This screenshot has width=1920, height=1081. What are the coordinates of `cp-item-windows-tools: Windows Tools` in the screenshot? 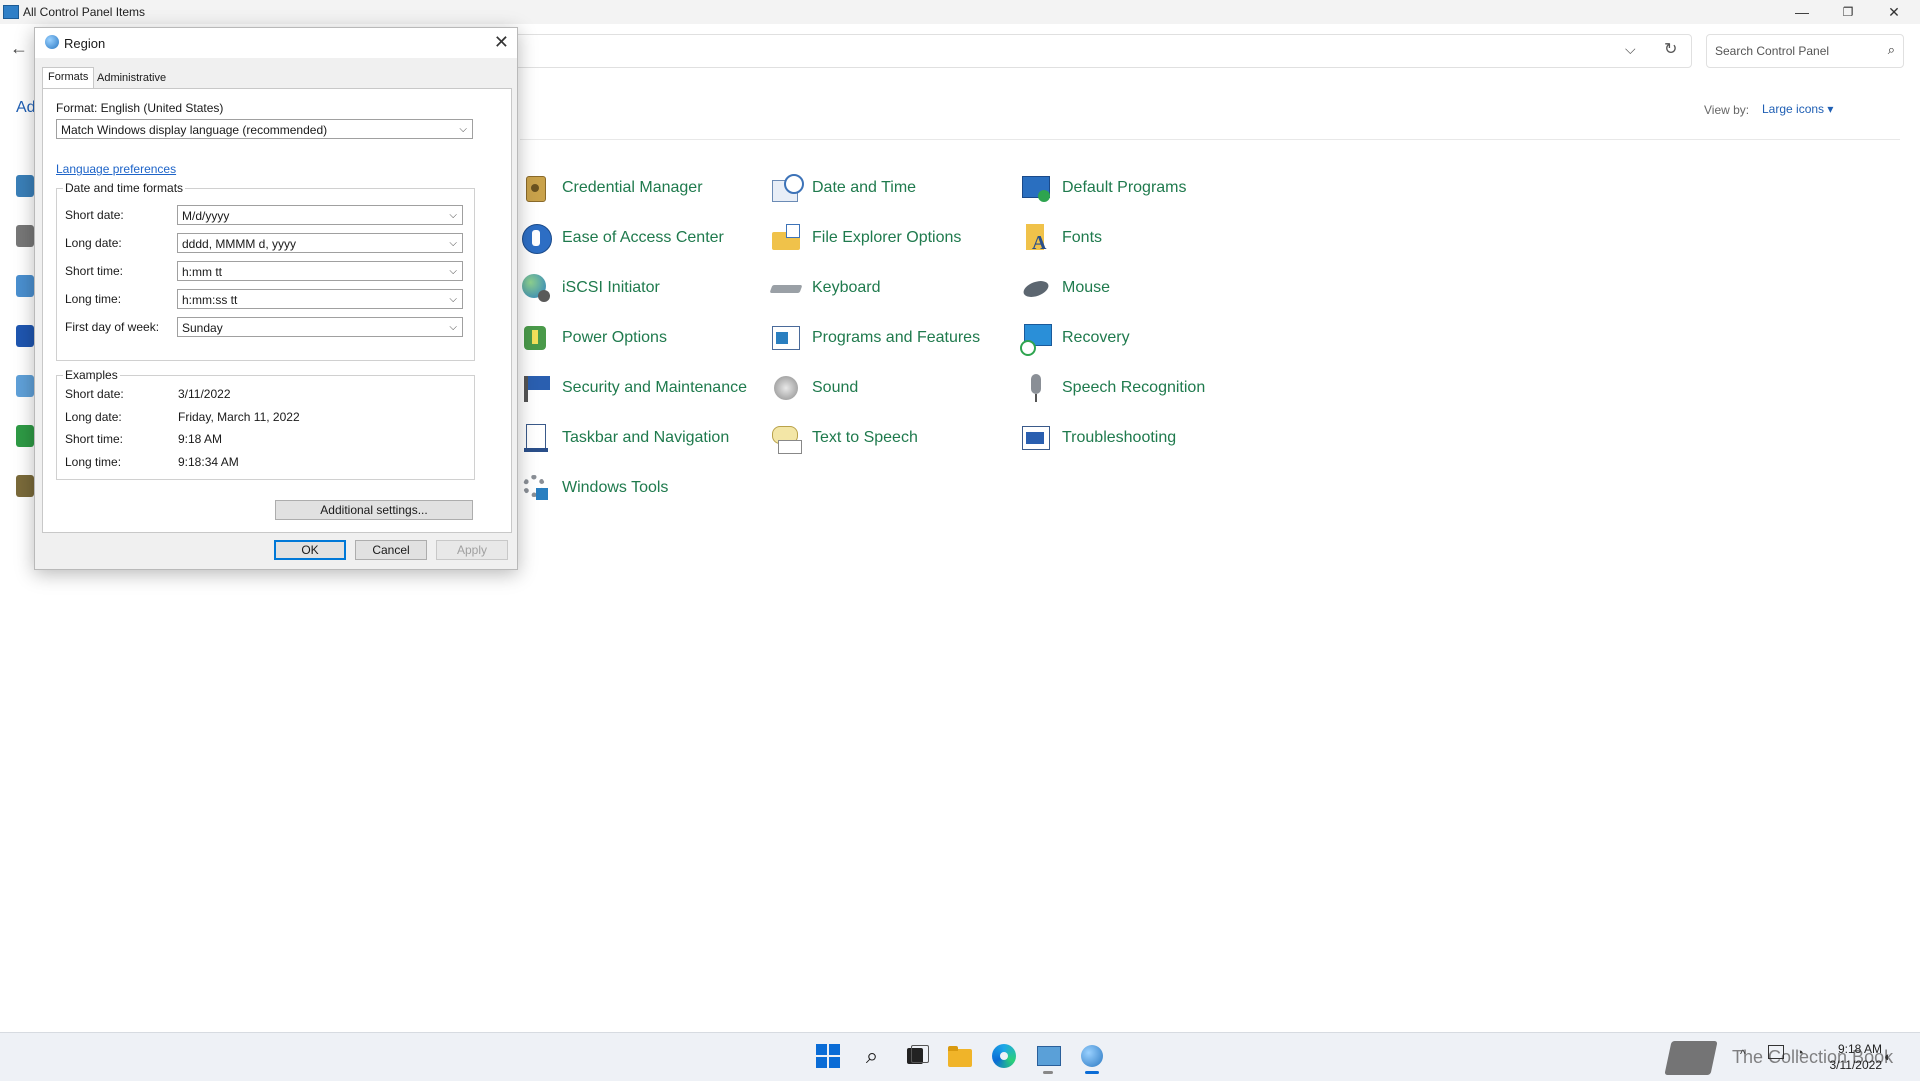 It's located at (594, 488).